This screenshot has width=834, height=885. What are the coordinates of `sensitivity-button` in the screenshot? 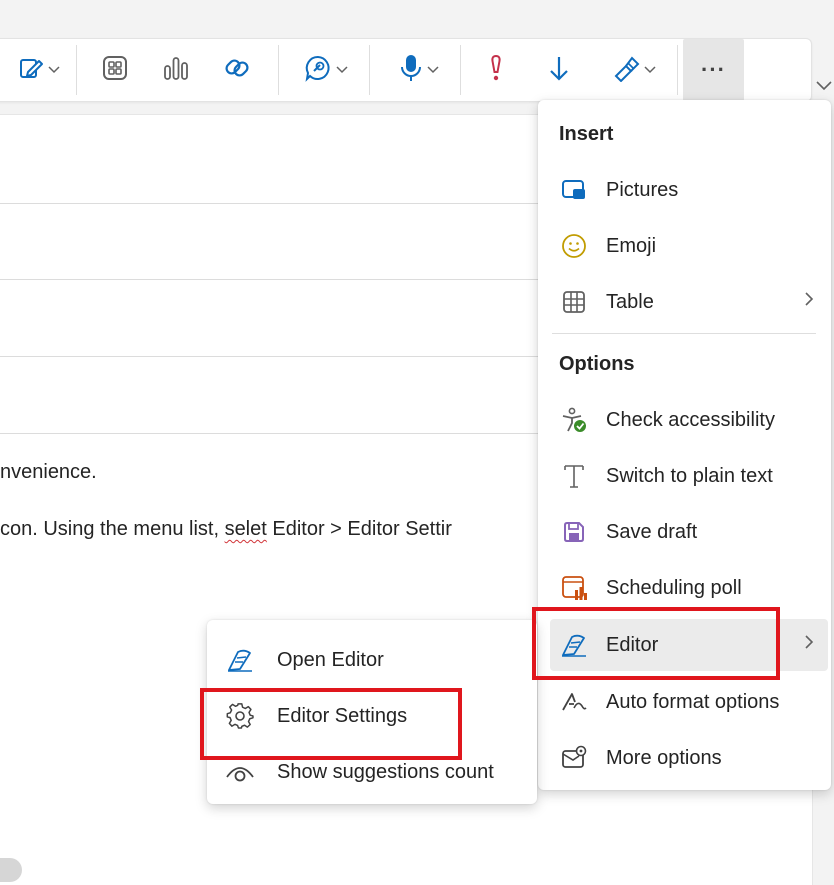 It's located at (634, 70).